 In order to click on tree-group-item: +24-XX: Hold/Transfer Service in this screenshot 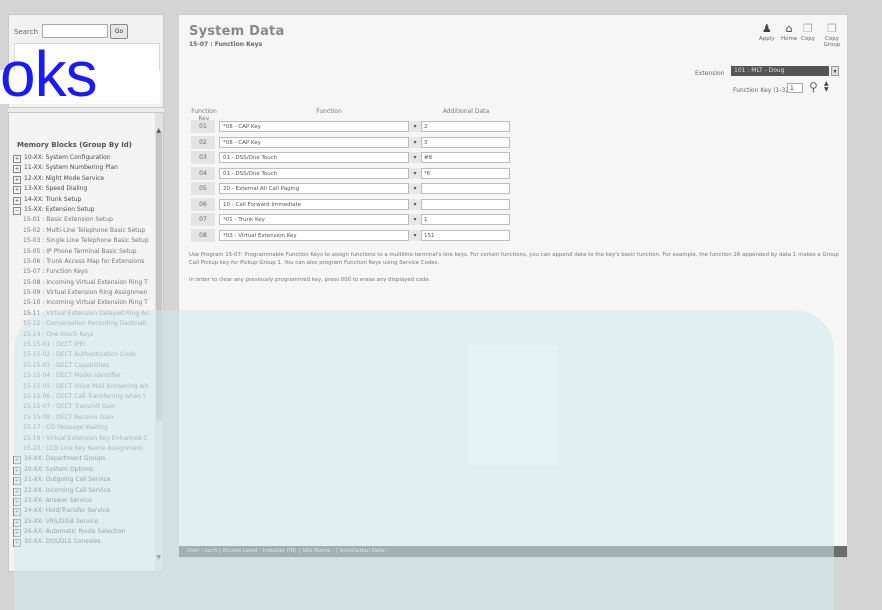, I will do `click(86, 511)`.